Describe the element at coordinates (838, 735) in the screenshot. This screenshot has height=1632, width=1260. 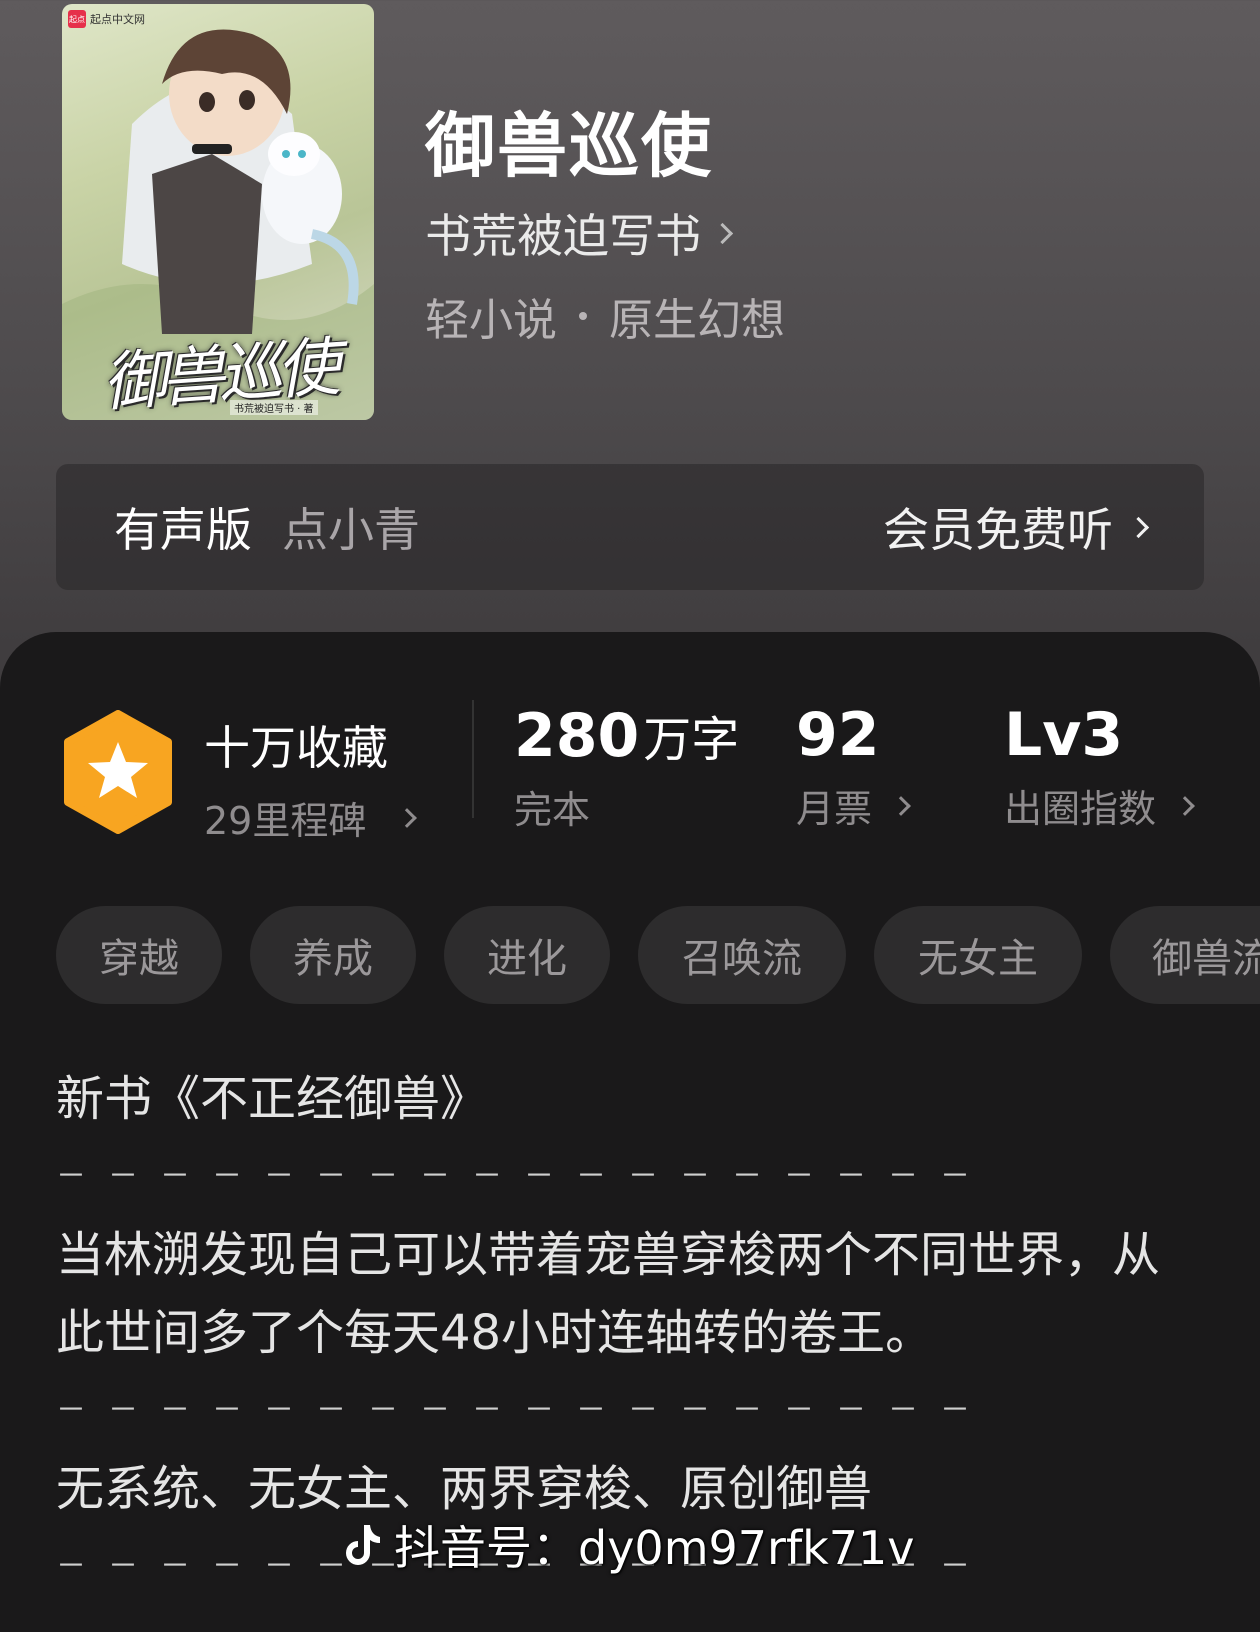
I see `monthly-ticket-value: 92` at that location.